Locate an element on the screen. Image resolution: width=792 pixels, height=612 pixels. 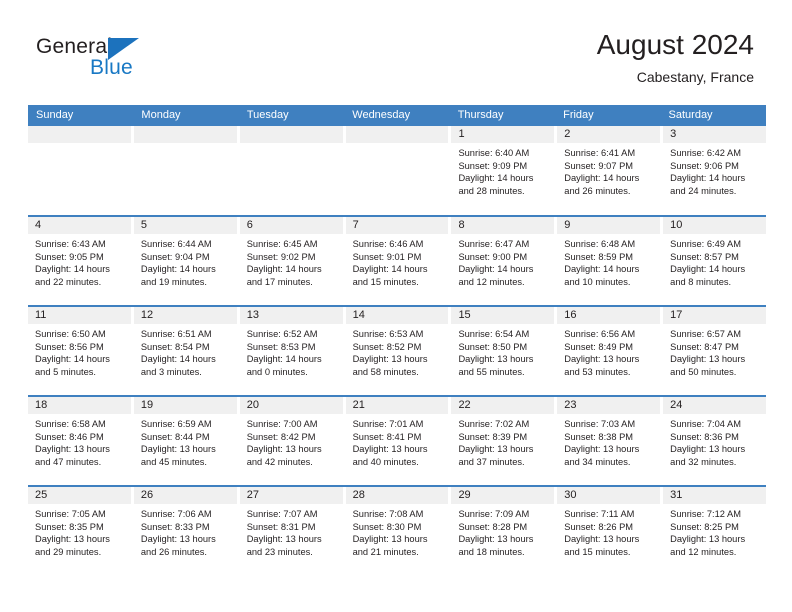
general-blue-logo: General Blue is located at coordinates (146, 60).